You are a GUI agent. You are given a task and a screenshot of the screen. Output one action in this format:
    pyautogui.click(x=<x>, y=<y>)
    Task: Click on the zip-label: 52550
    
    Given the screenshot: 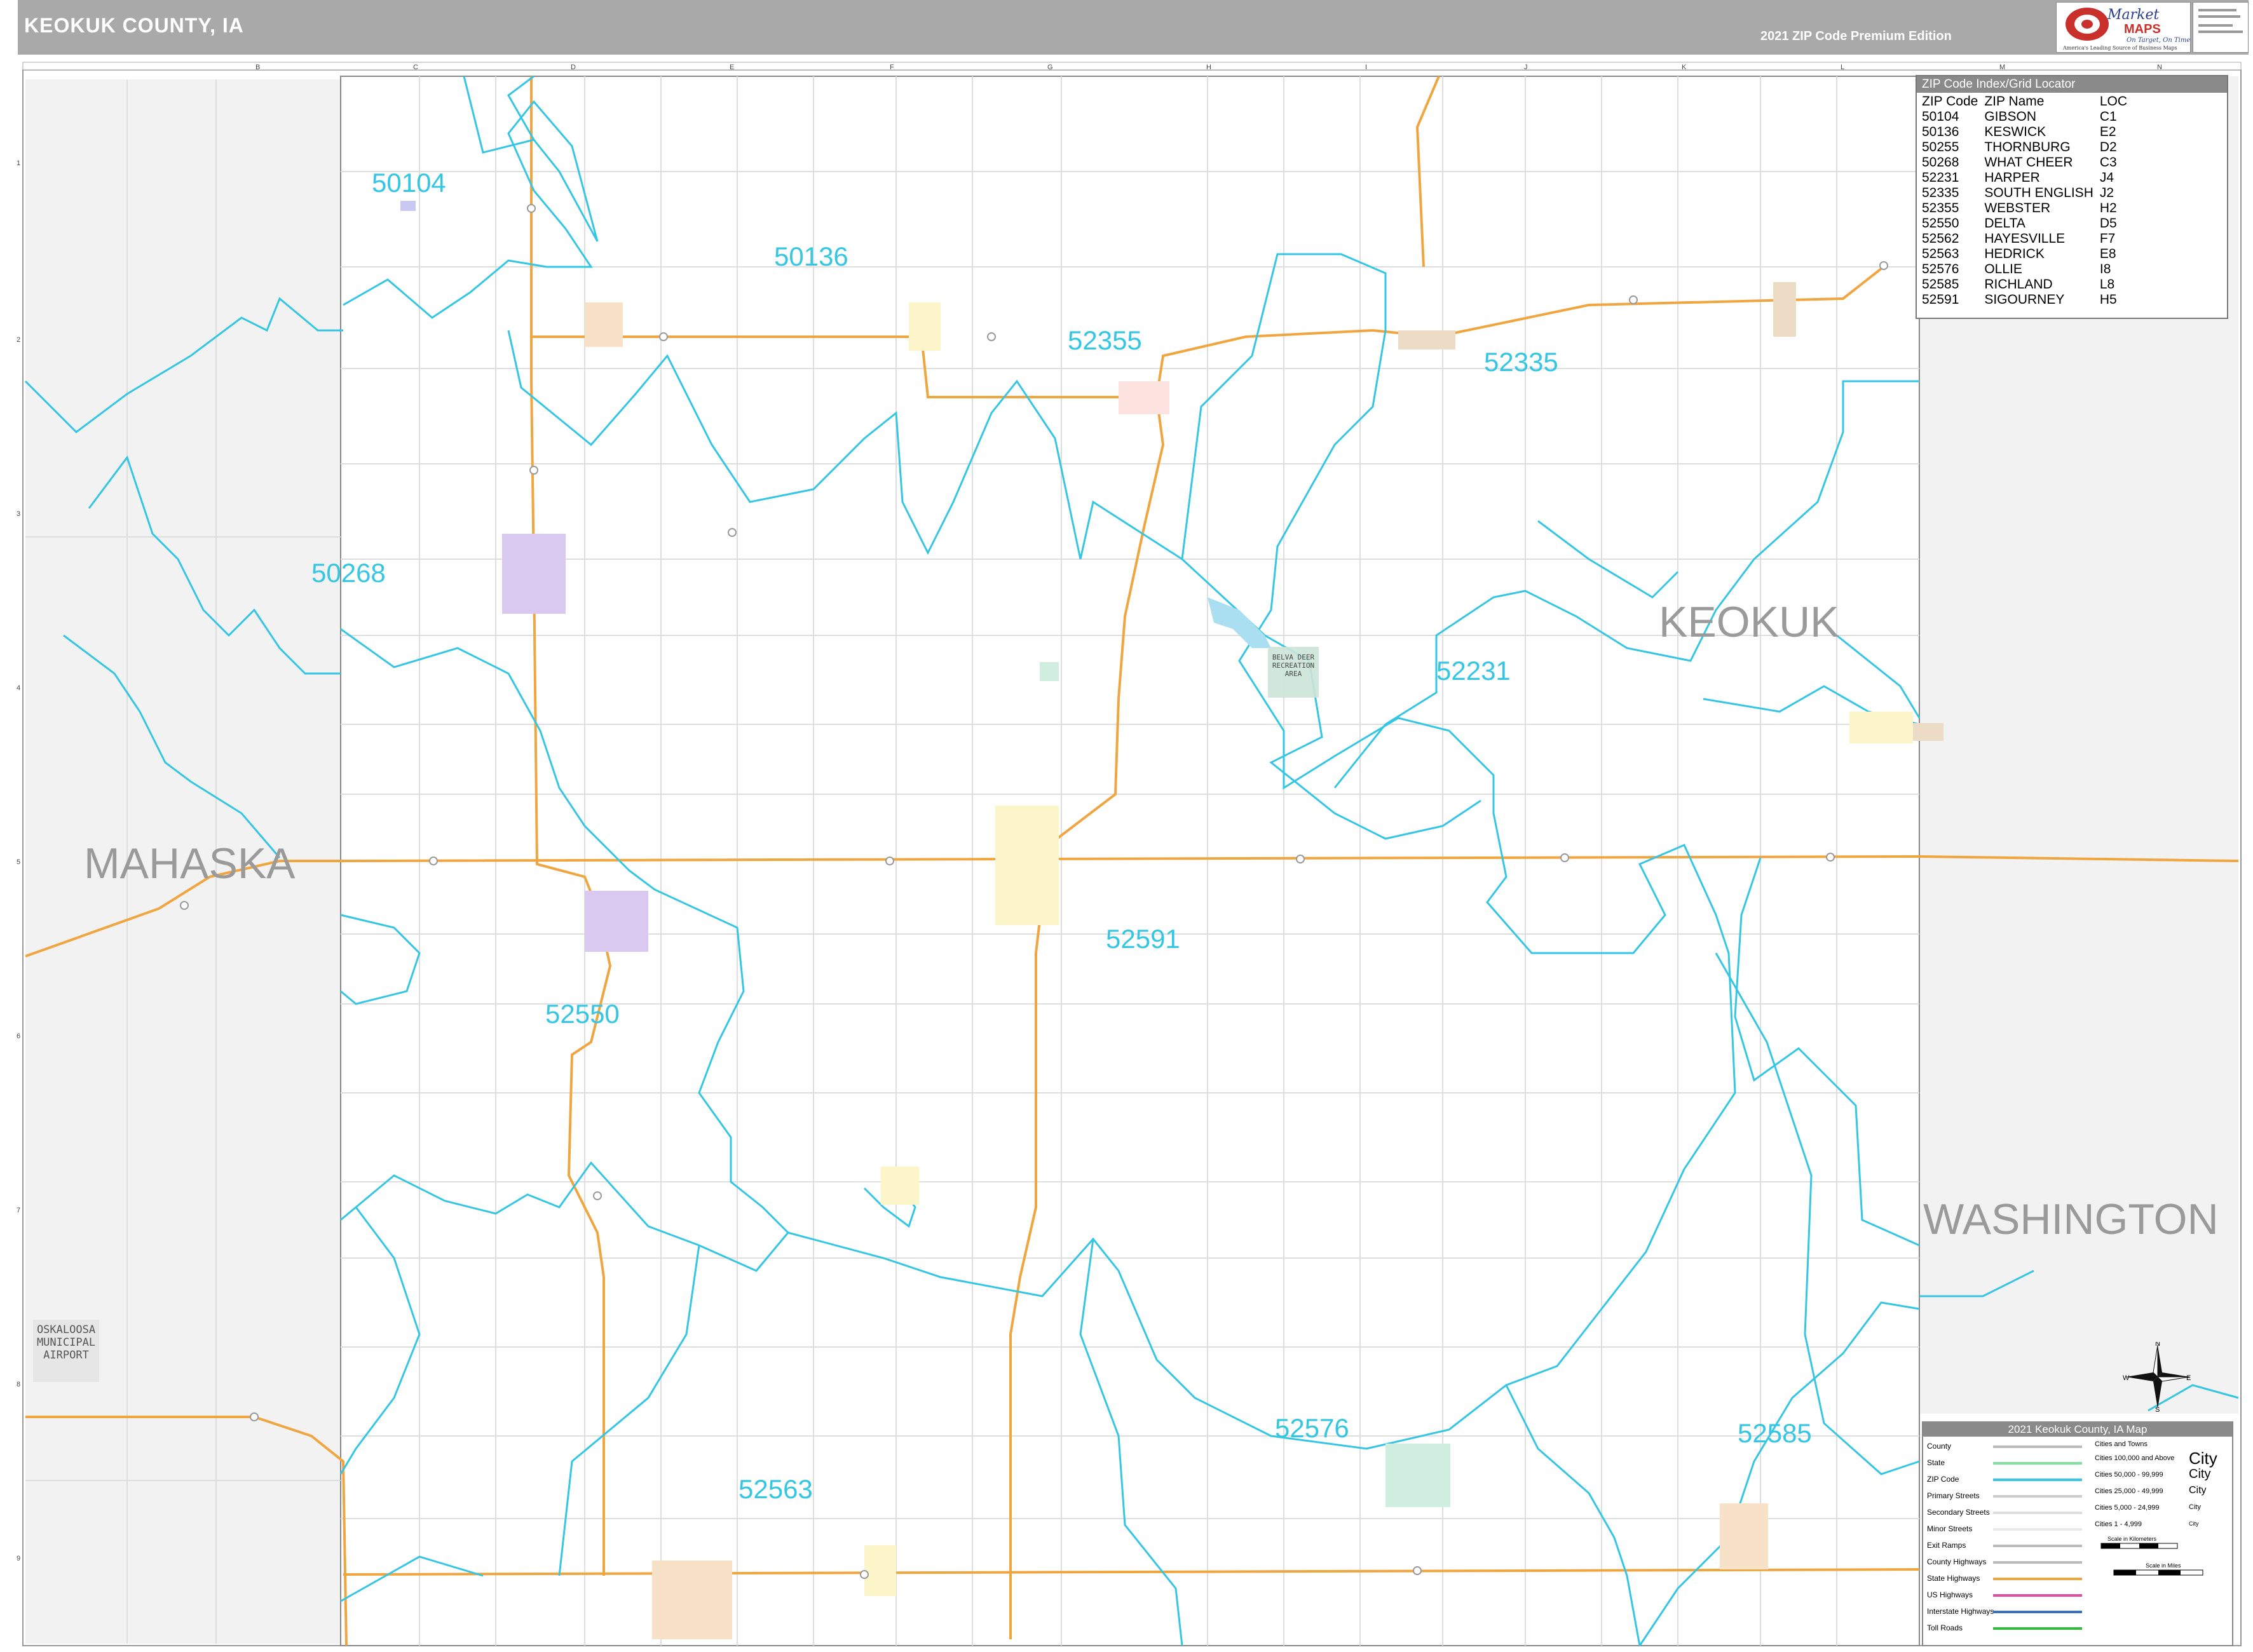 What is the action you would take?
    pyautogui.click(x=582, y=1014)
    